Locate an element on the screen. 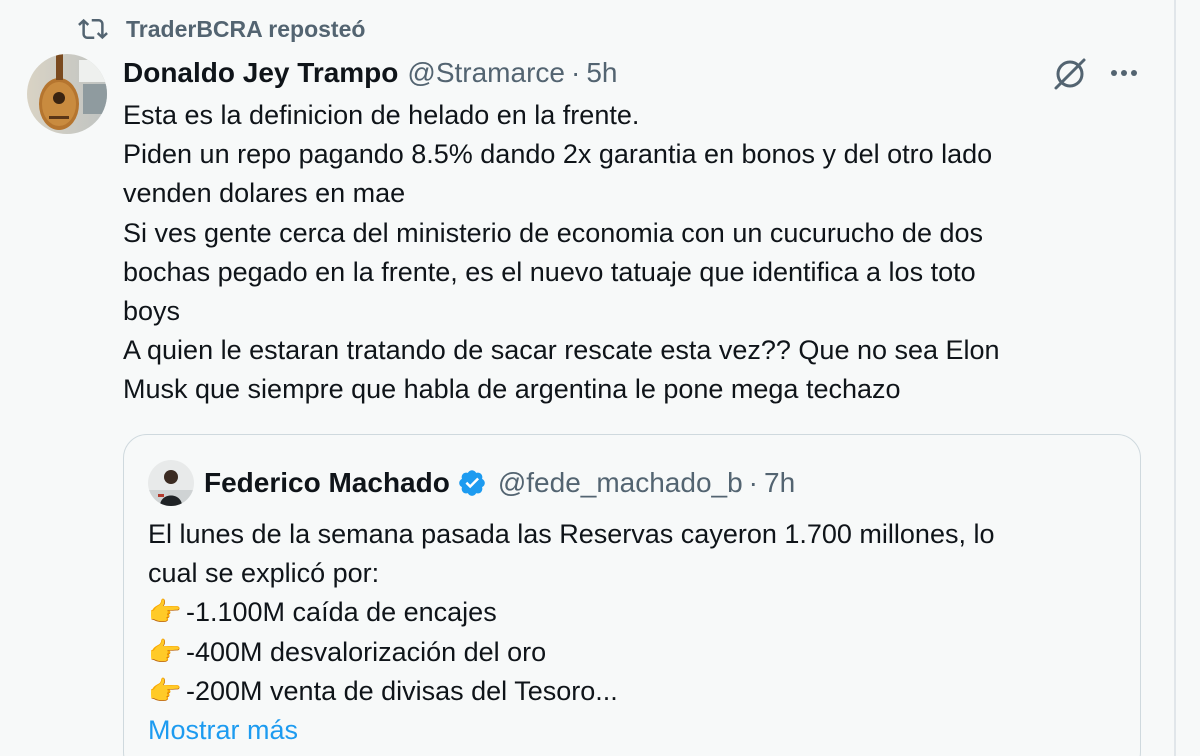 Image resolution: width=1200 pixels, height=756 pixels. show-more-link: Mostrar más is located at coordinates (638, 730).